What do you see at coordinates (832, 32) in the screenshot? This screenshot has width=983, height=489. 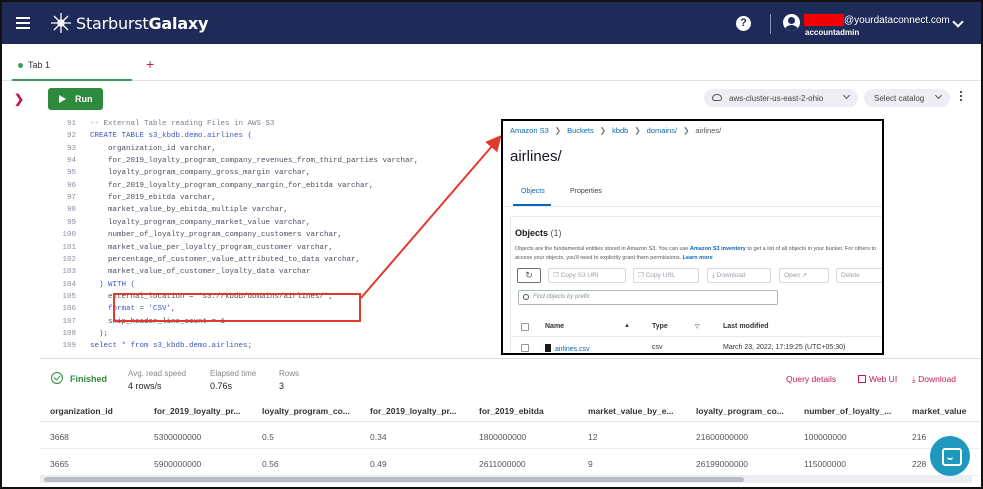 I see `user-role: accountadmin` at bounding box center [832, 32].